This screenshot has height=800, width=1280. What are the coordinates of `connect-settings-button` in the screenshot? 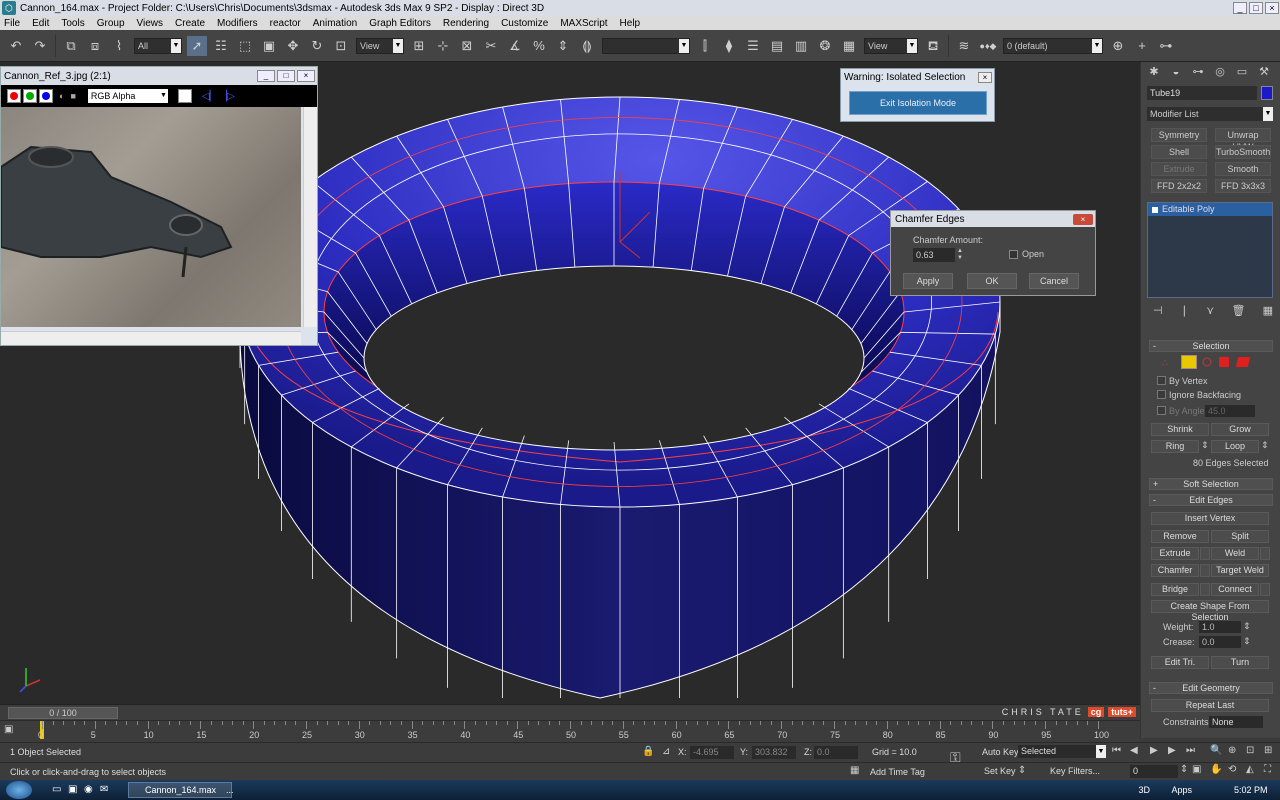 It's located at (1265, 589).